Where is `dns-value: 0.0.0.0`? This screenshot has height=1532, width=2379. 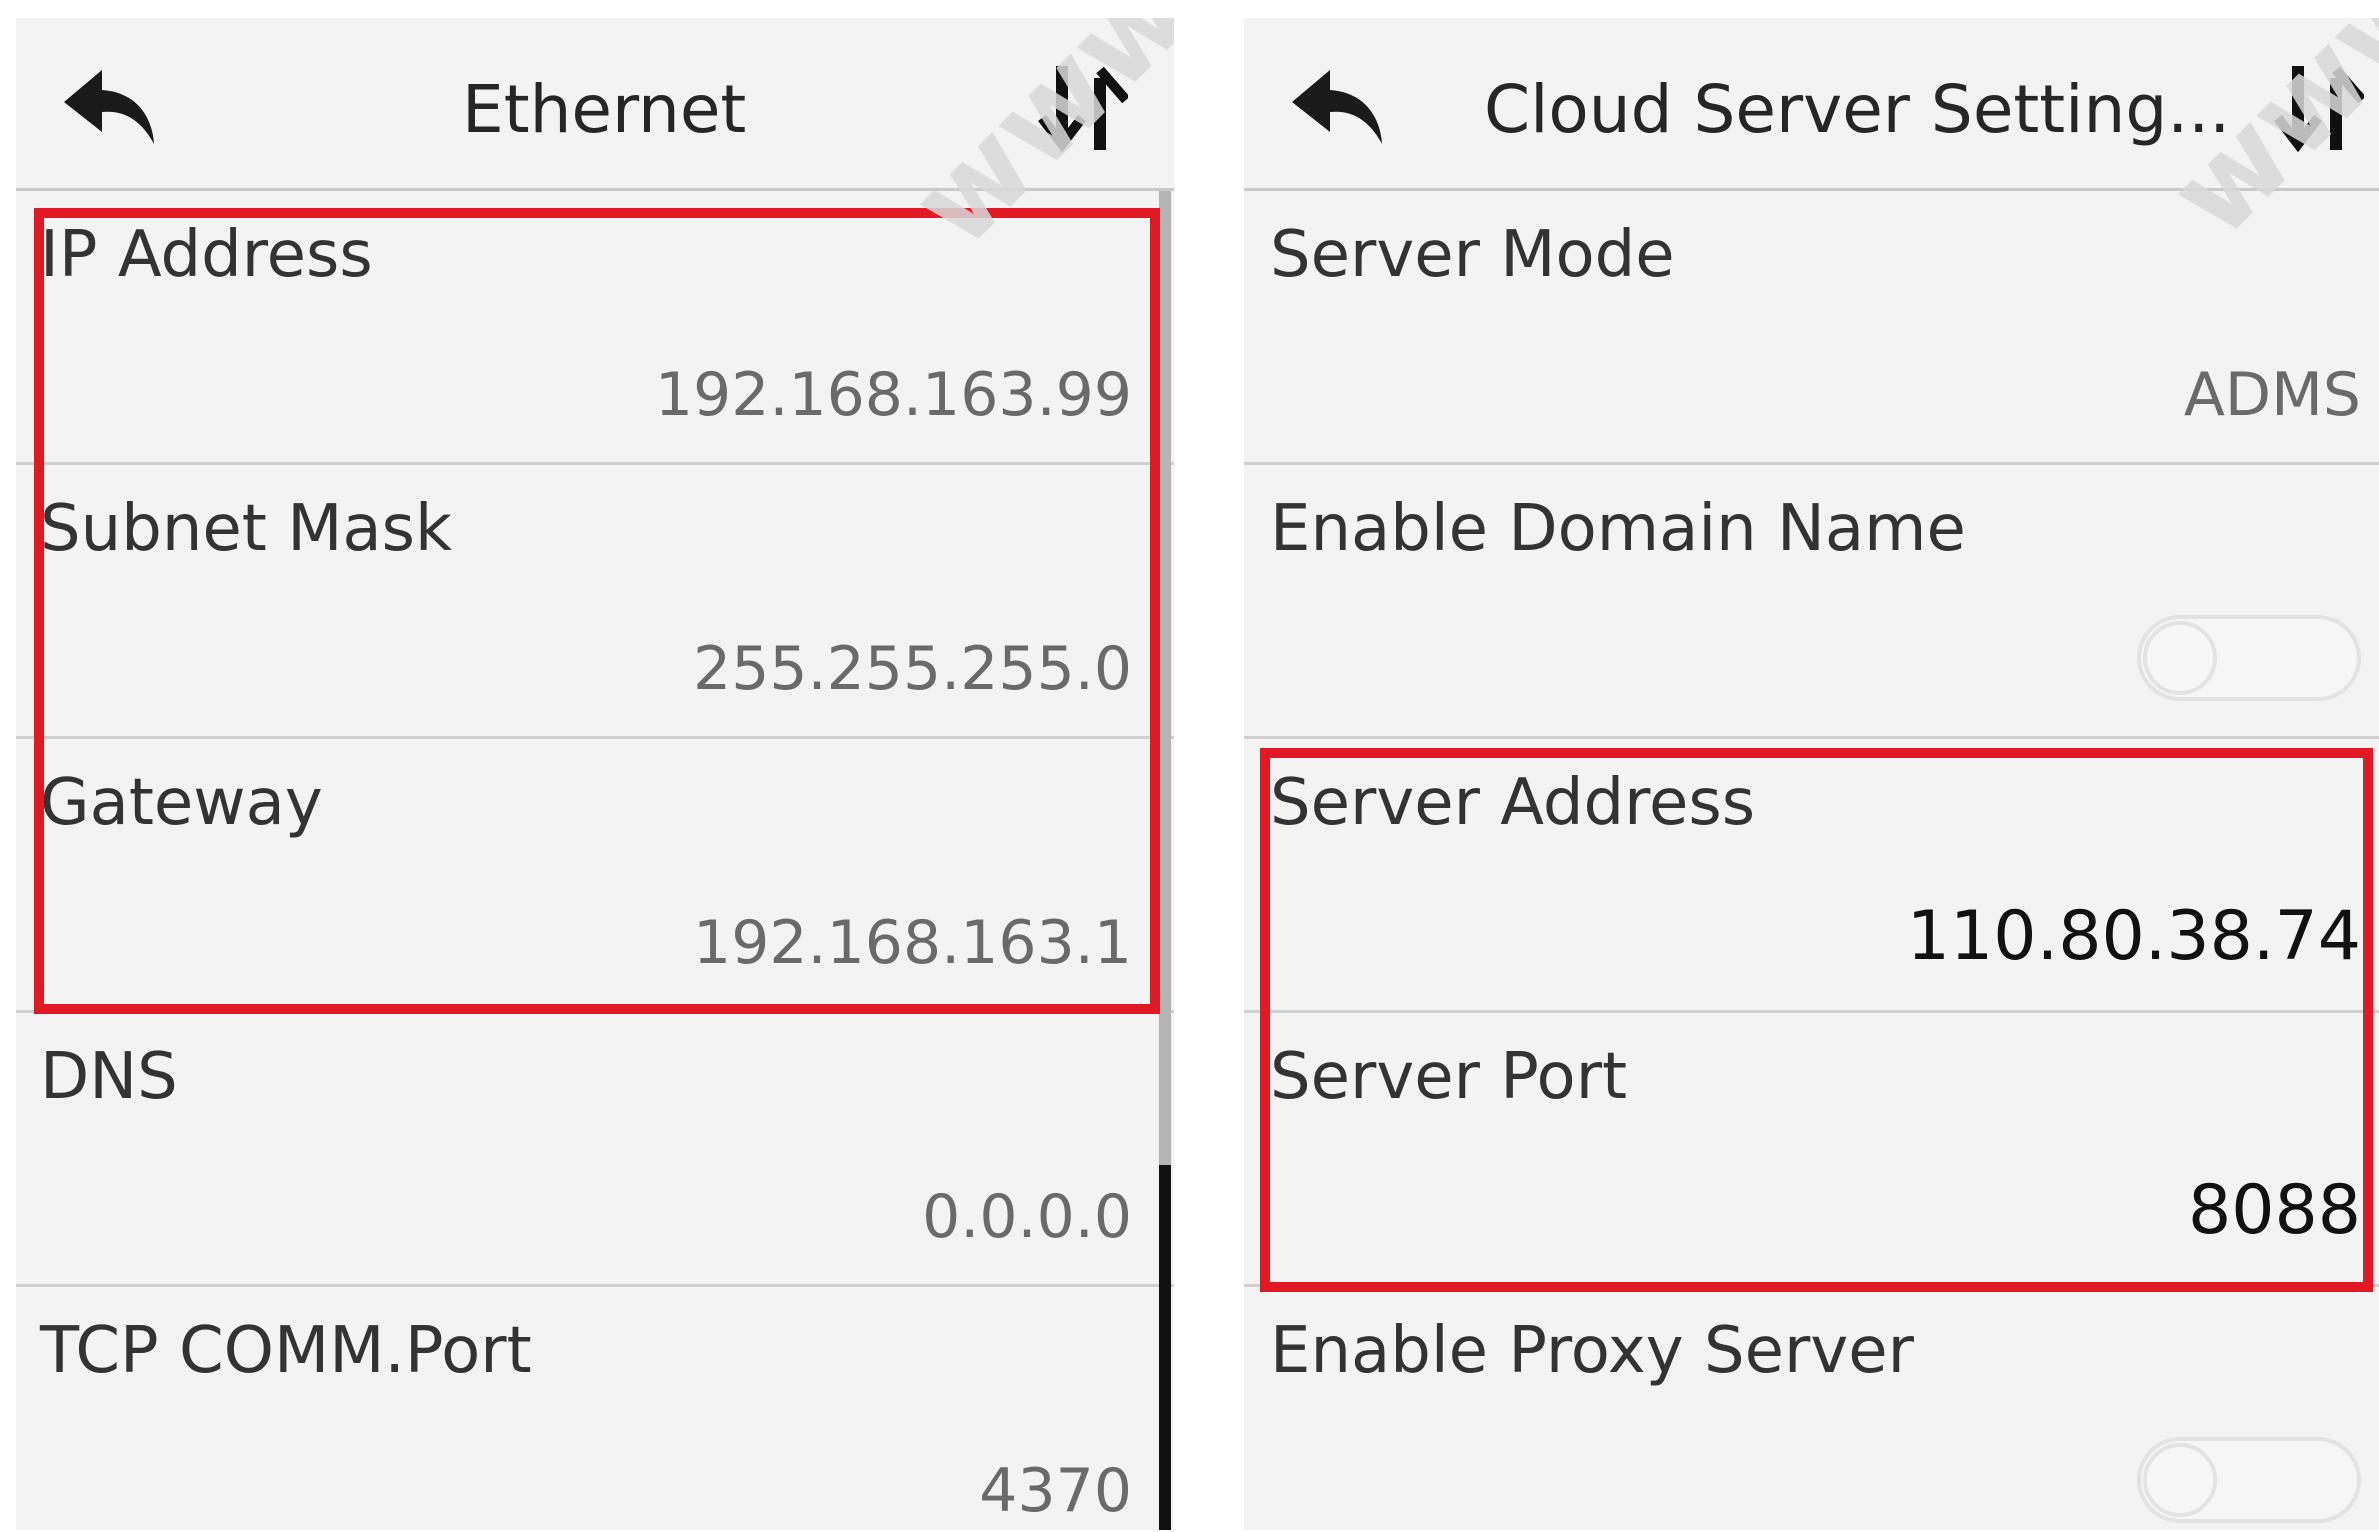
dns-value: 0.0.0.0 is located at coordinates (1027, 1217).